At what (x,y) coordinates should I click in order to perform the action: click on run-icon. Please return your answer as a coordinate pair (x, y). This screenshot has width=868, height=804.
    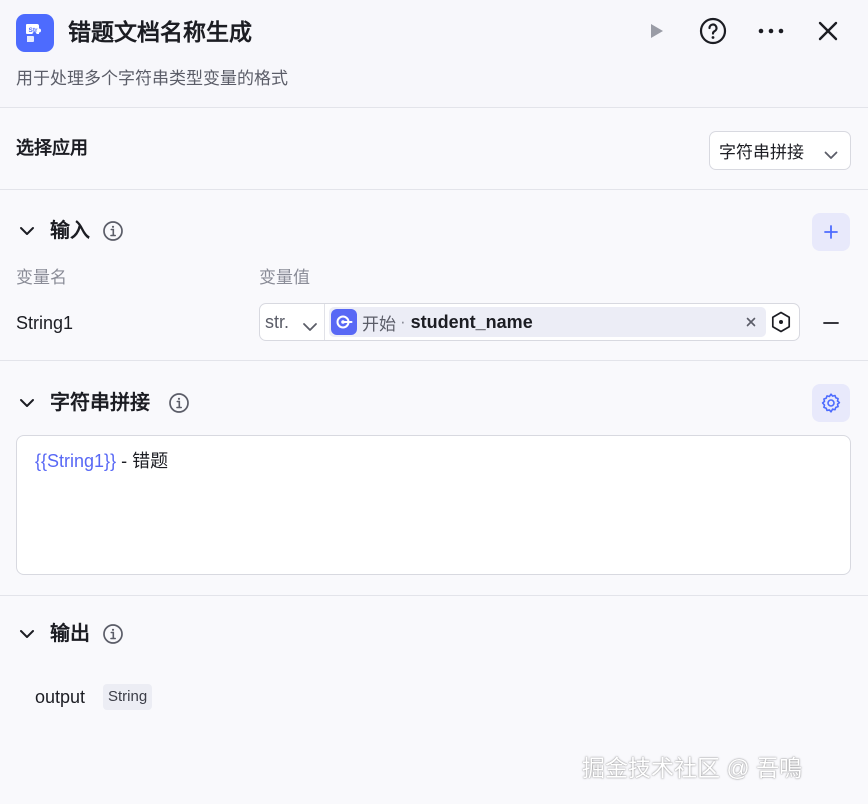
    Looking at the image, I should click on (656, 31).